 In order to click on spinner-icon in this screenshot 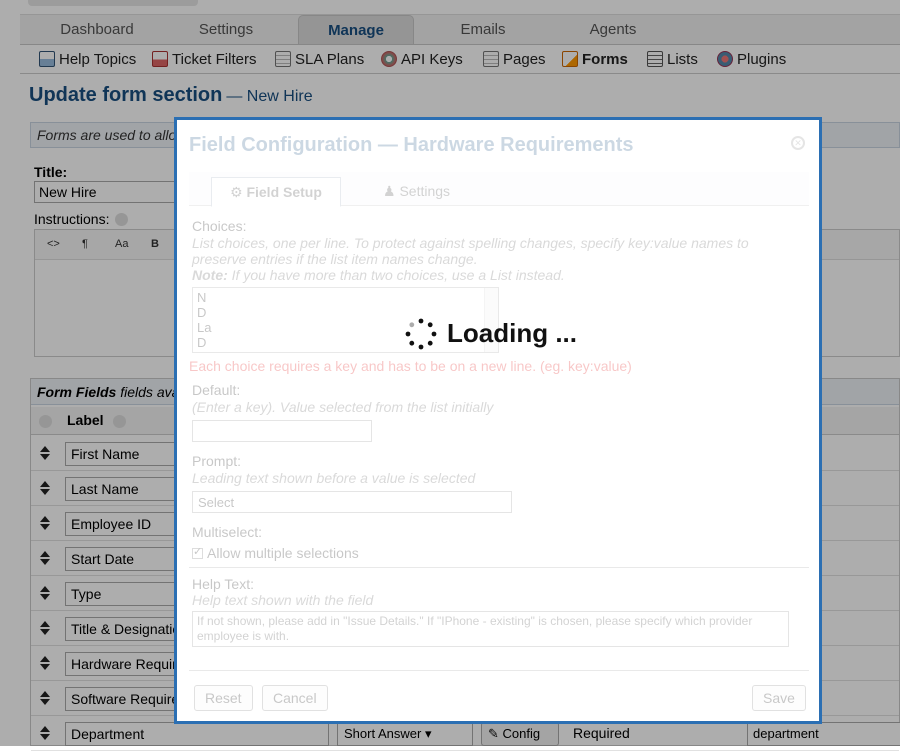, I will do `click(421, 334)`.